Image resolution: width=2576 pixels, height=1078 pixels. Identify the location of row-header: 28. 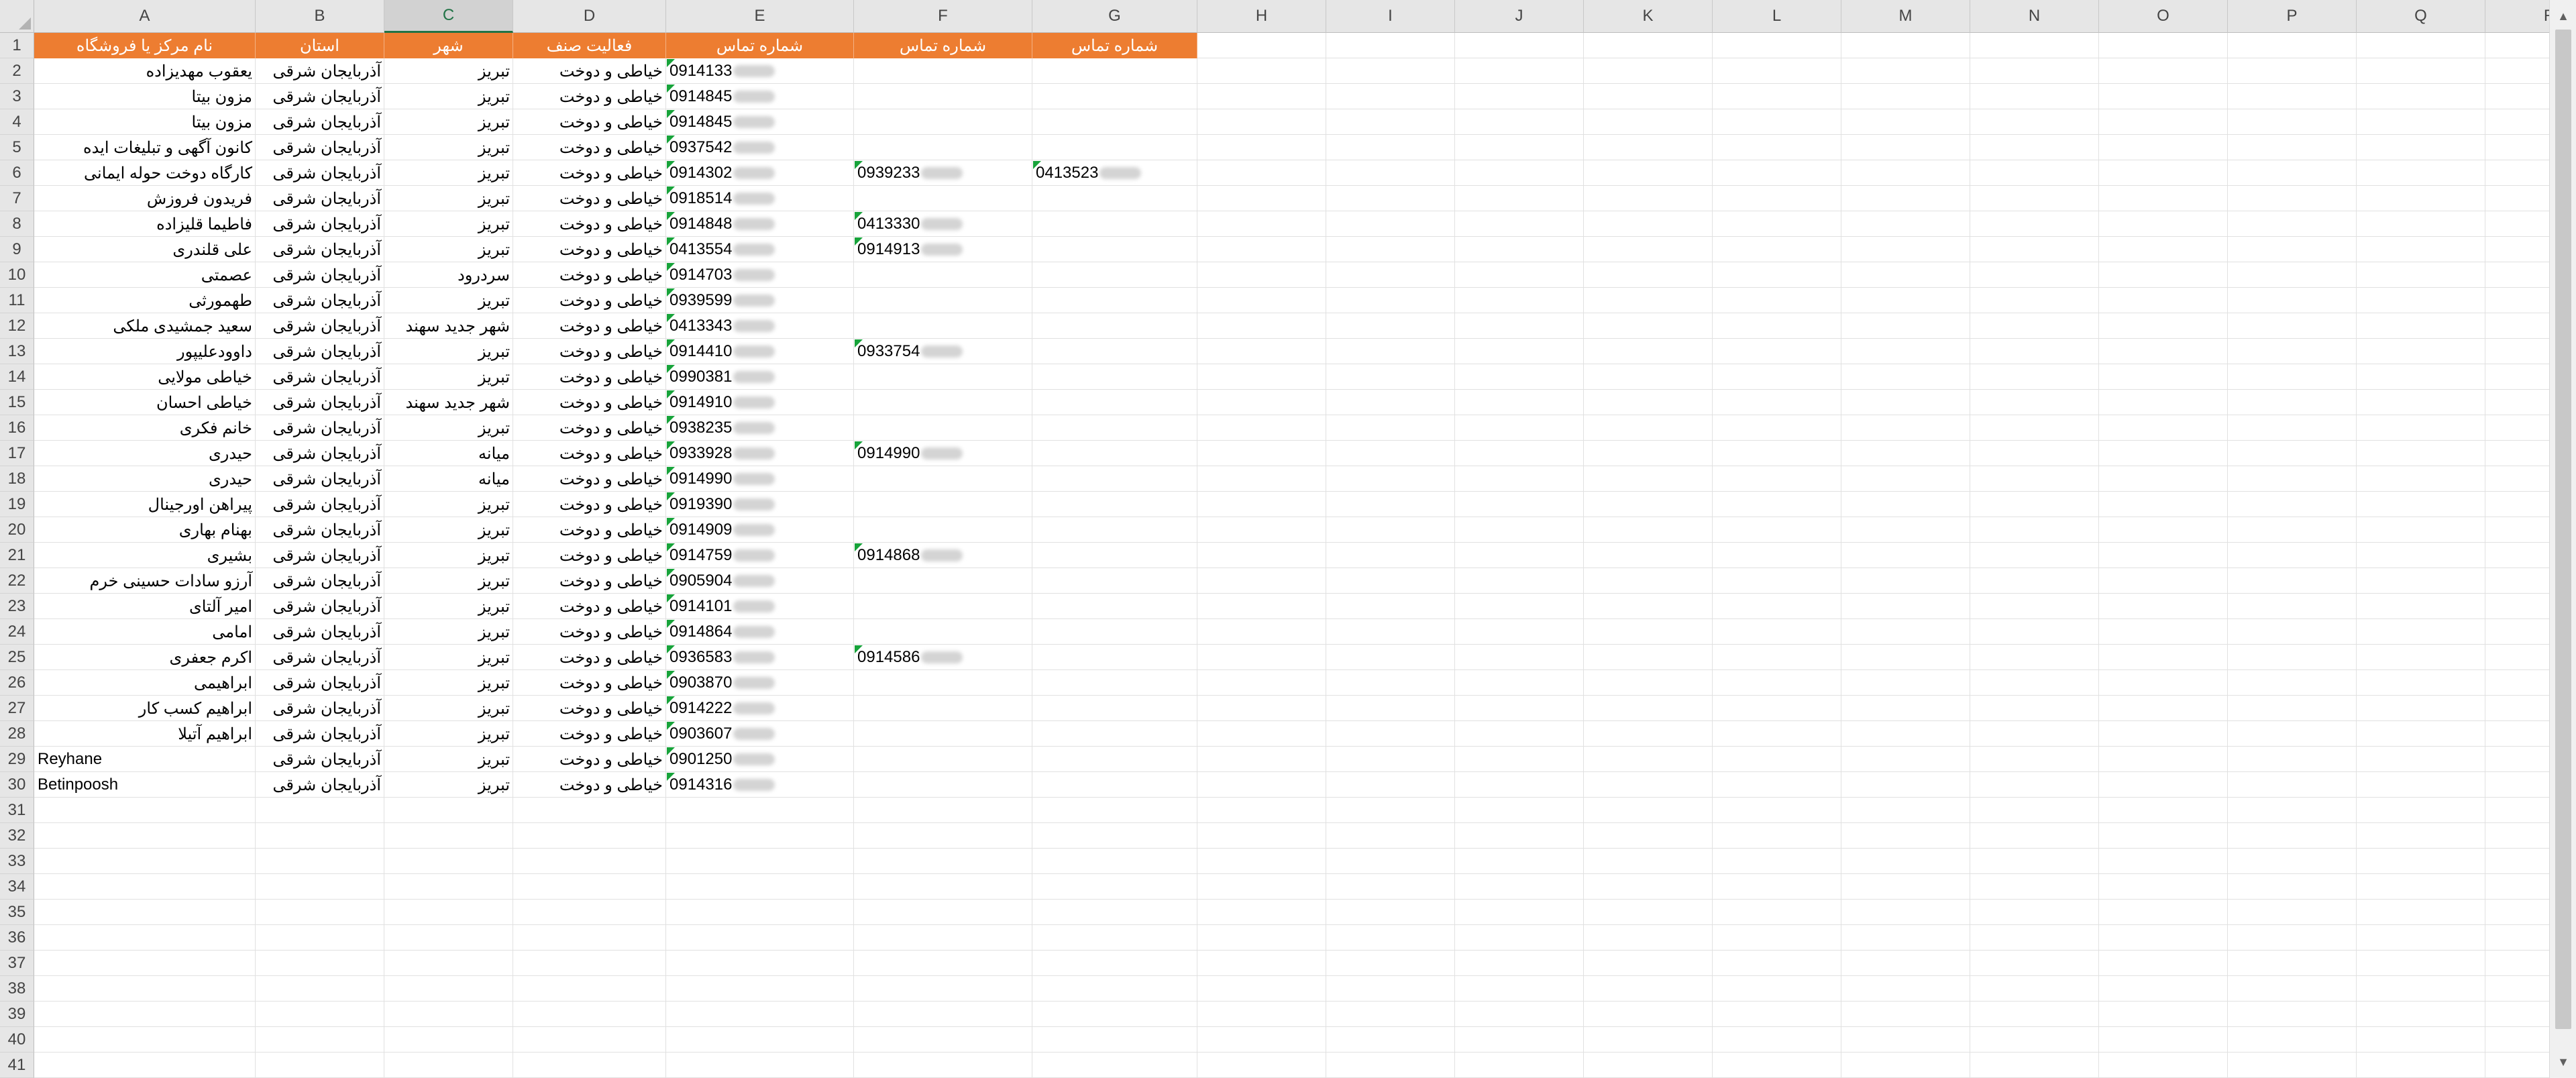
(17, 734).